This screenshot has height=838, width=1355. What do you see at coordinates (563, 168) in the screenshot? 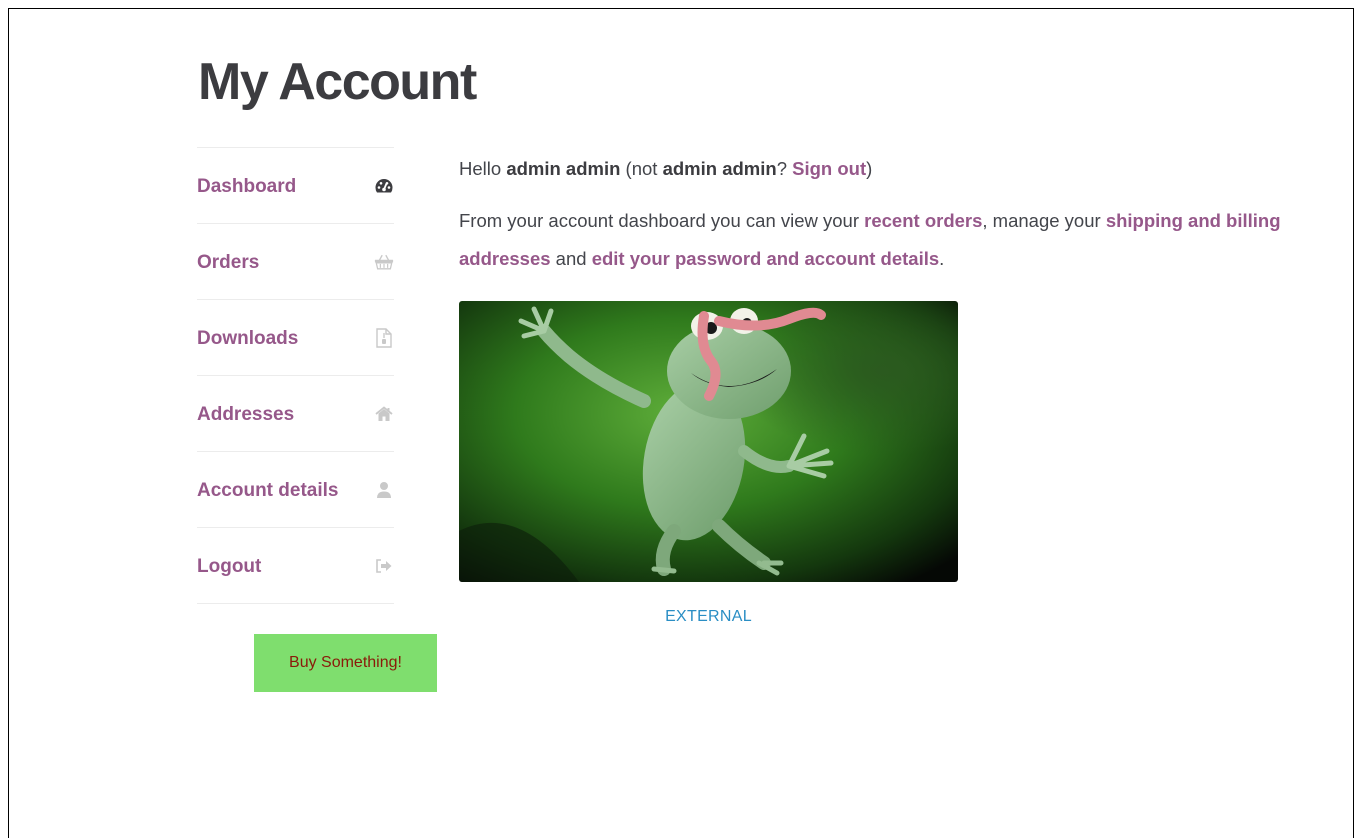
I see `user-name: admin admin` at bounding box center [563, 168].